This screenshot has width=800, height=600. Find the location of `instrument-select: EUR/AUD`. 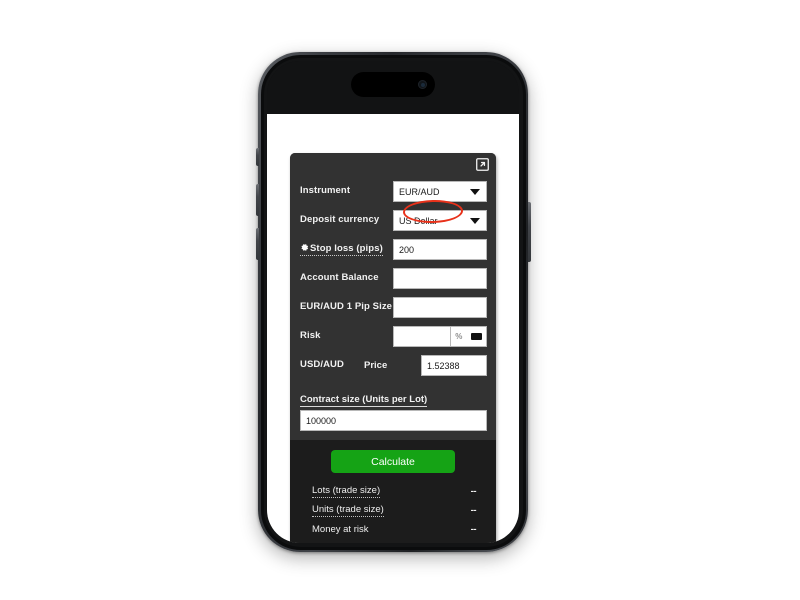

instrument-select: EUR/AUD is located at coordinates (440, 191).